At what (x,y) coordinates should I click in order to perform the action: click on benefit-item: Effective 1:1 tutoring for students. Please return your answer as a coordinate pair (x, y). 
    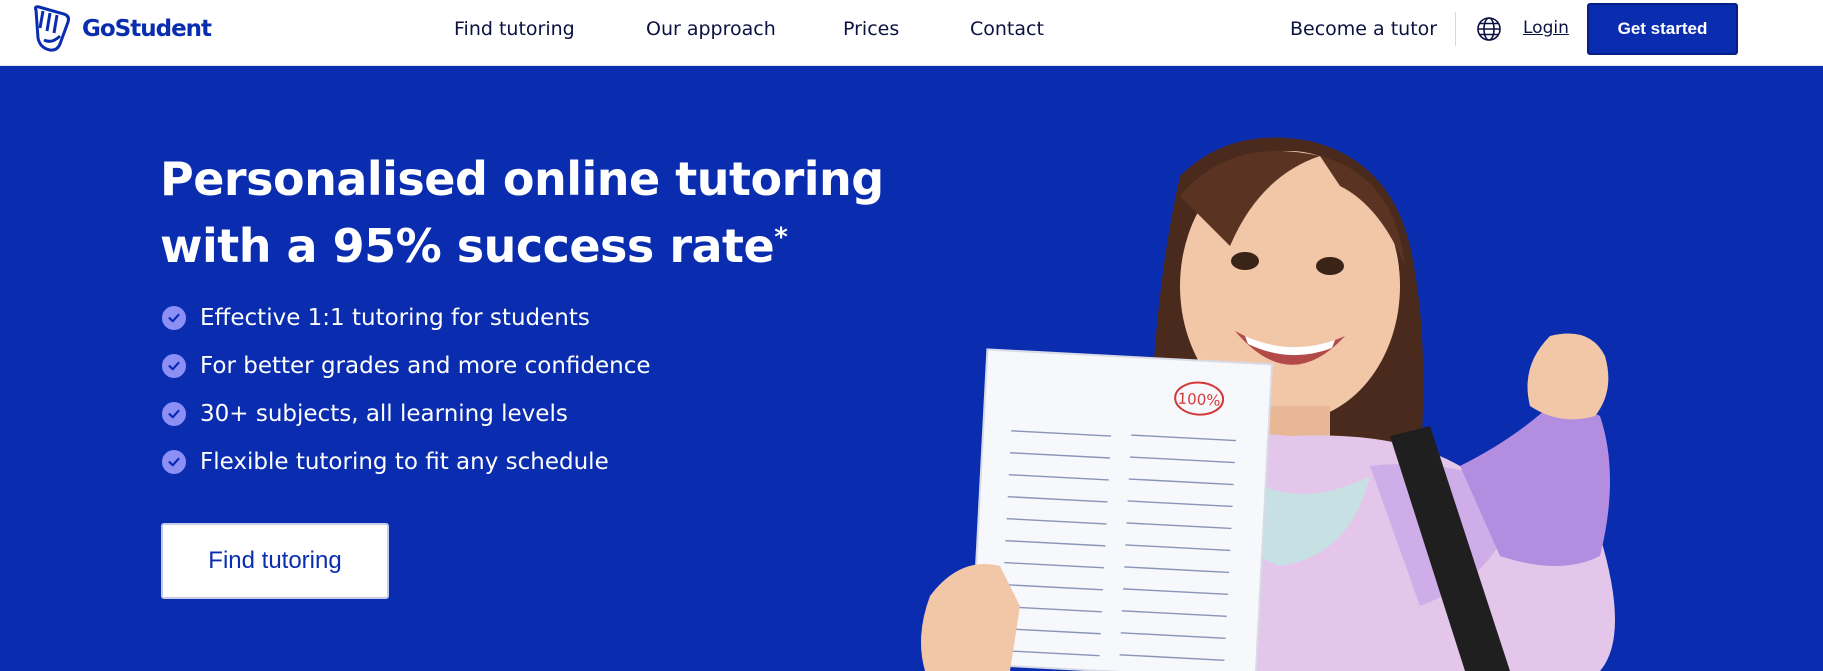
    Looking at the image, I should click on (406, 318).